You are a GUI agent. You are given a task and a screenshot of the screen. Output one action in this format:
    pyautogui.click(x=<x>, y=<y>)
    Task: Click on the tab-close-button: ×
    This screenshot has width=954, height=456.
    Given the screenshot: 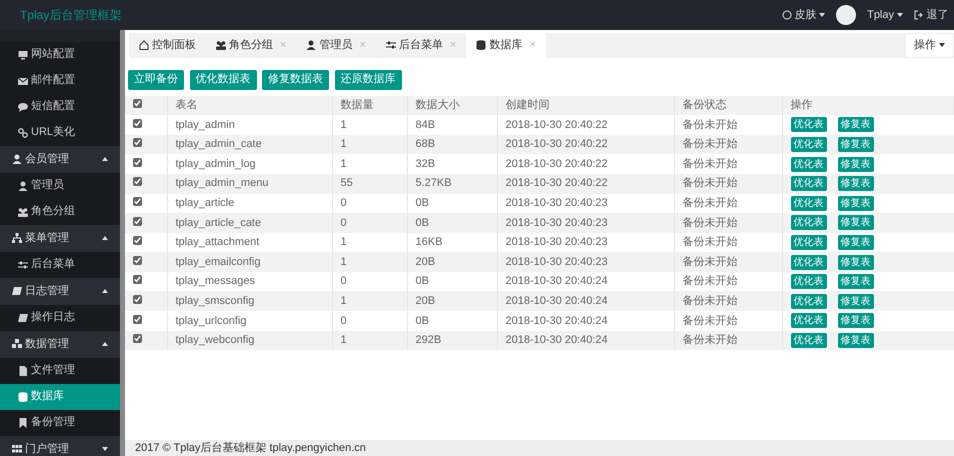 What is the action you would take?
    pyautogui.click(x=532, y=45)
    